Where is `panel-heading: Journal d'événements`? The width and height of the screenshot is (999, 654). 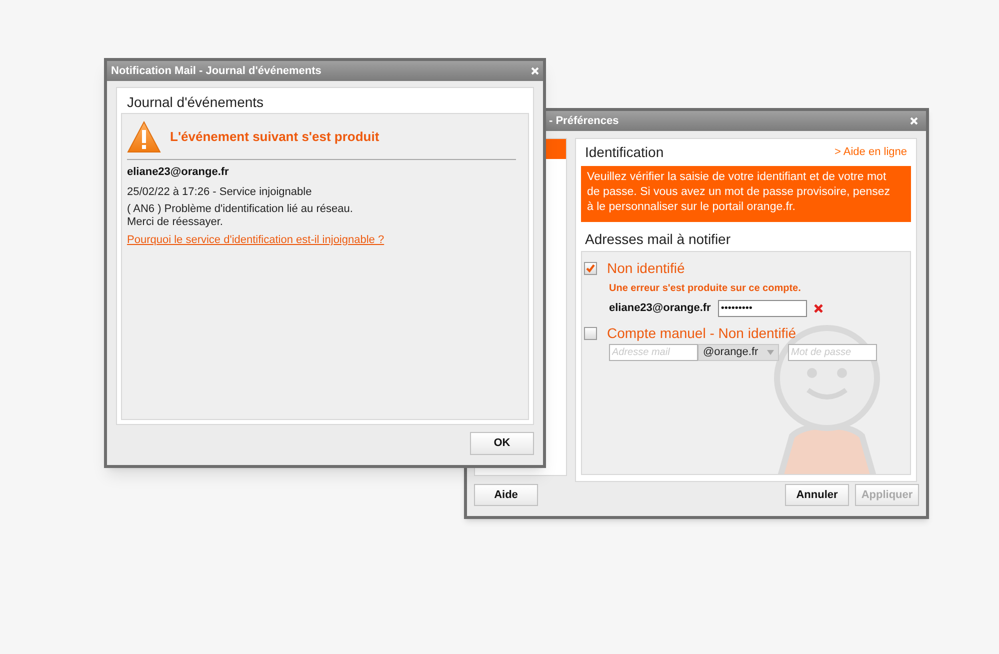 panel-heading: Journal d'événements is located at coordinates (195, 102).